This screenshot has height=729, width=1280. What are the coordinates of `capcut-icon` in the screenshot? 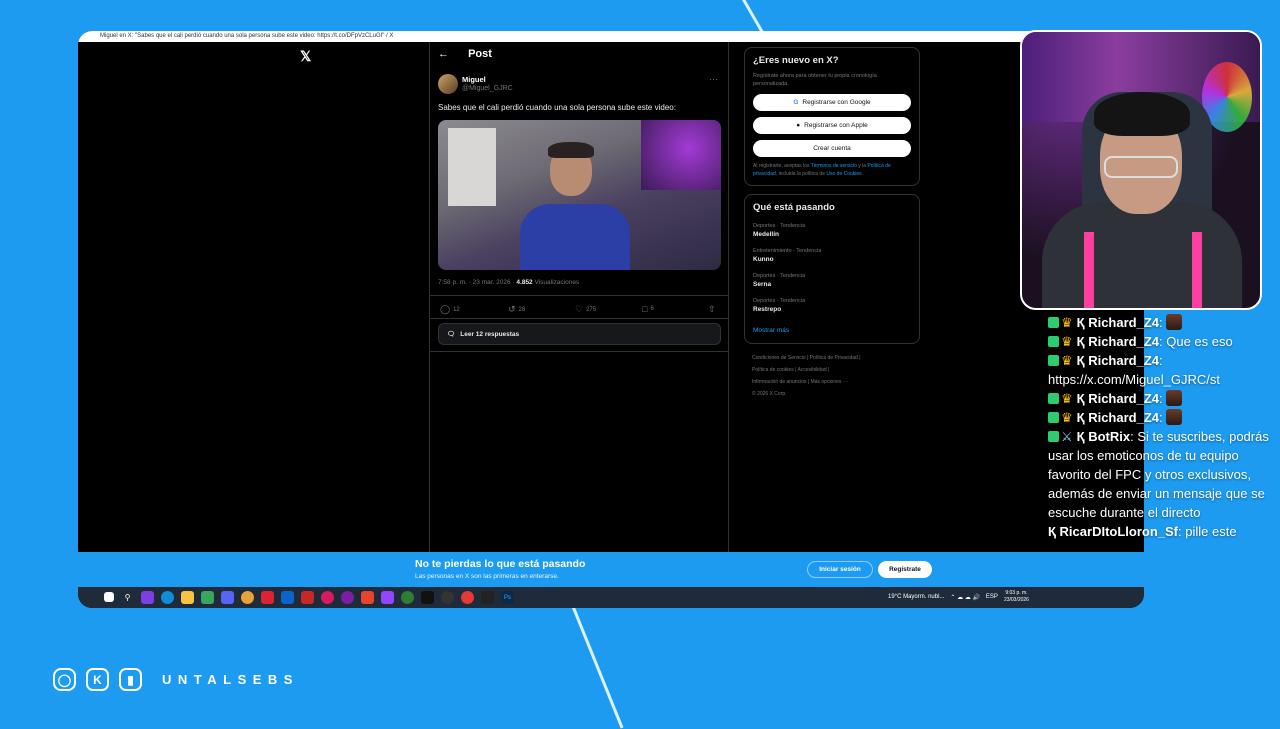 It's located at (487, 597).